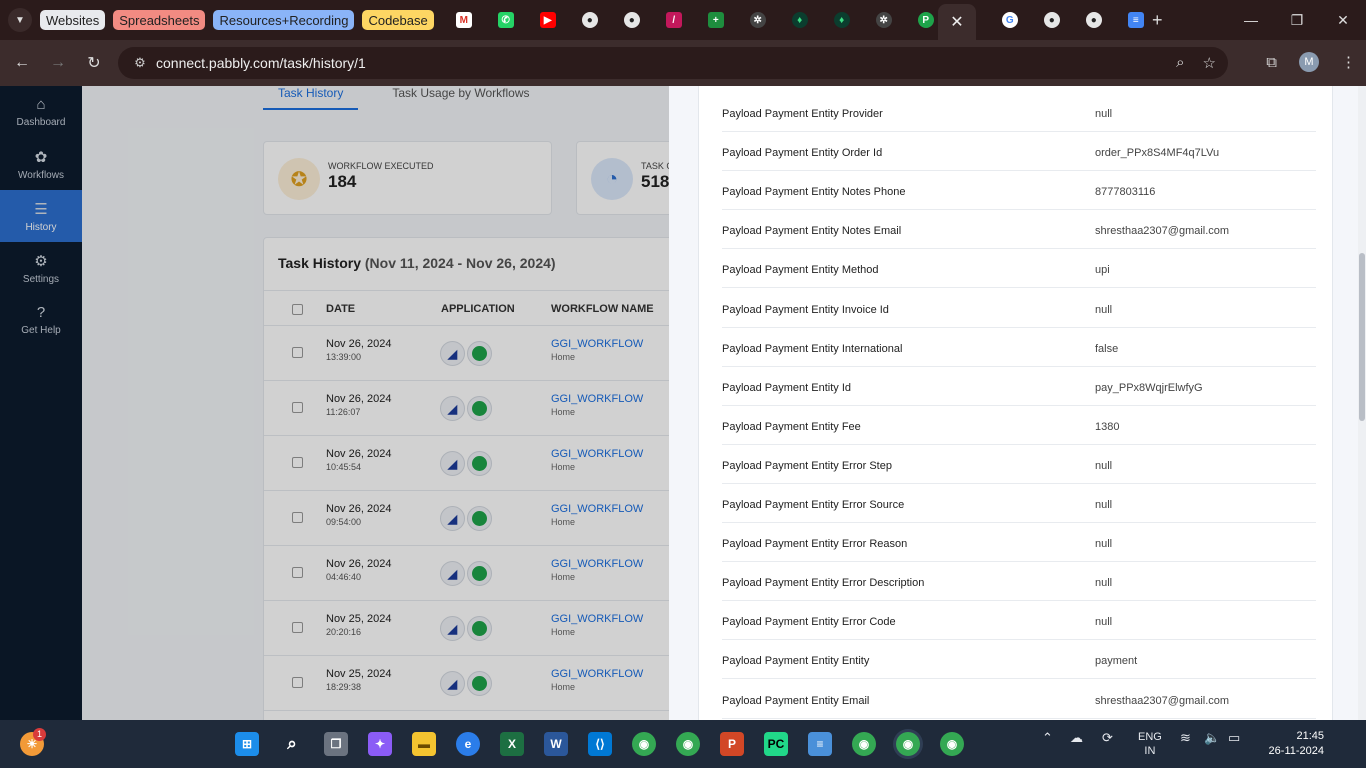 This screenshot has height=768, width=1366. Describe the element at coordinates (73, 20) in the screenshot. I see `tab-group-websites: Websites` at that location.